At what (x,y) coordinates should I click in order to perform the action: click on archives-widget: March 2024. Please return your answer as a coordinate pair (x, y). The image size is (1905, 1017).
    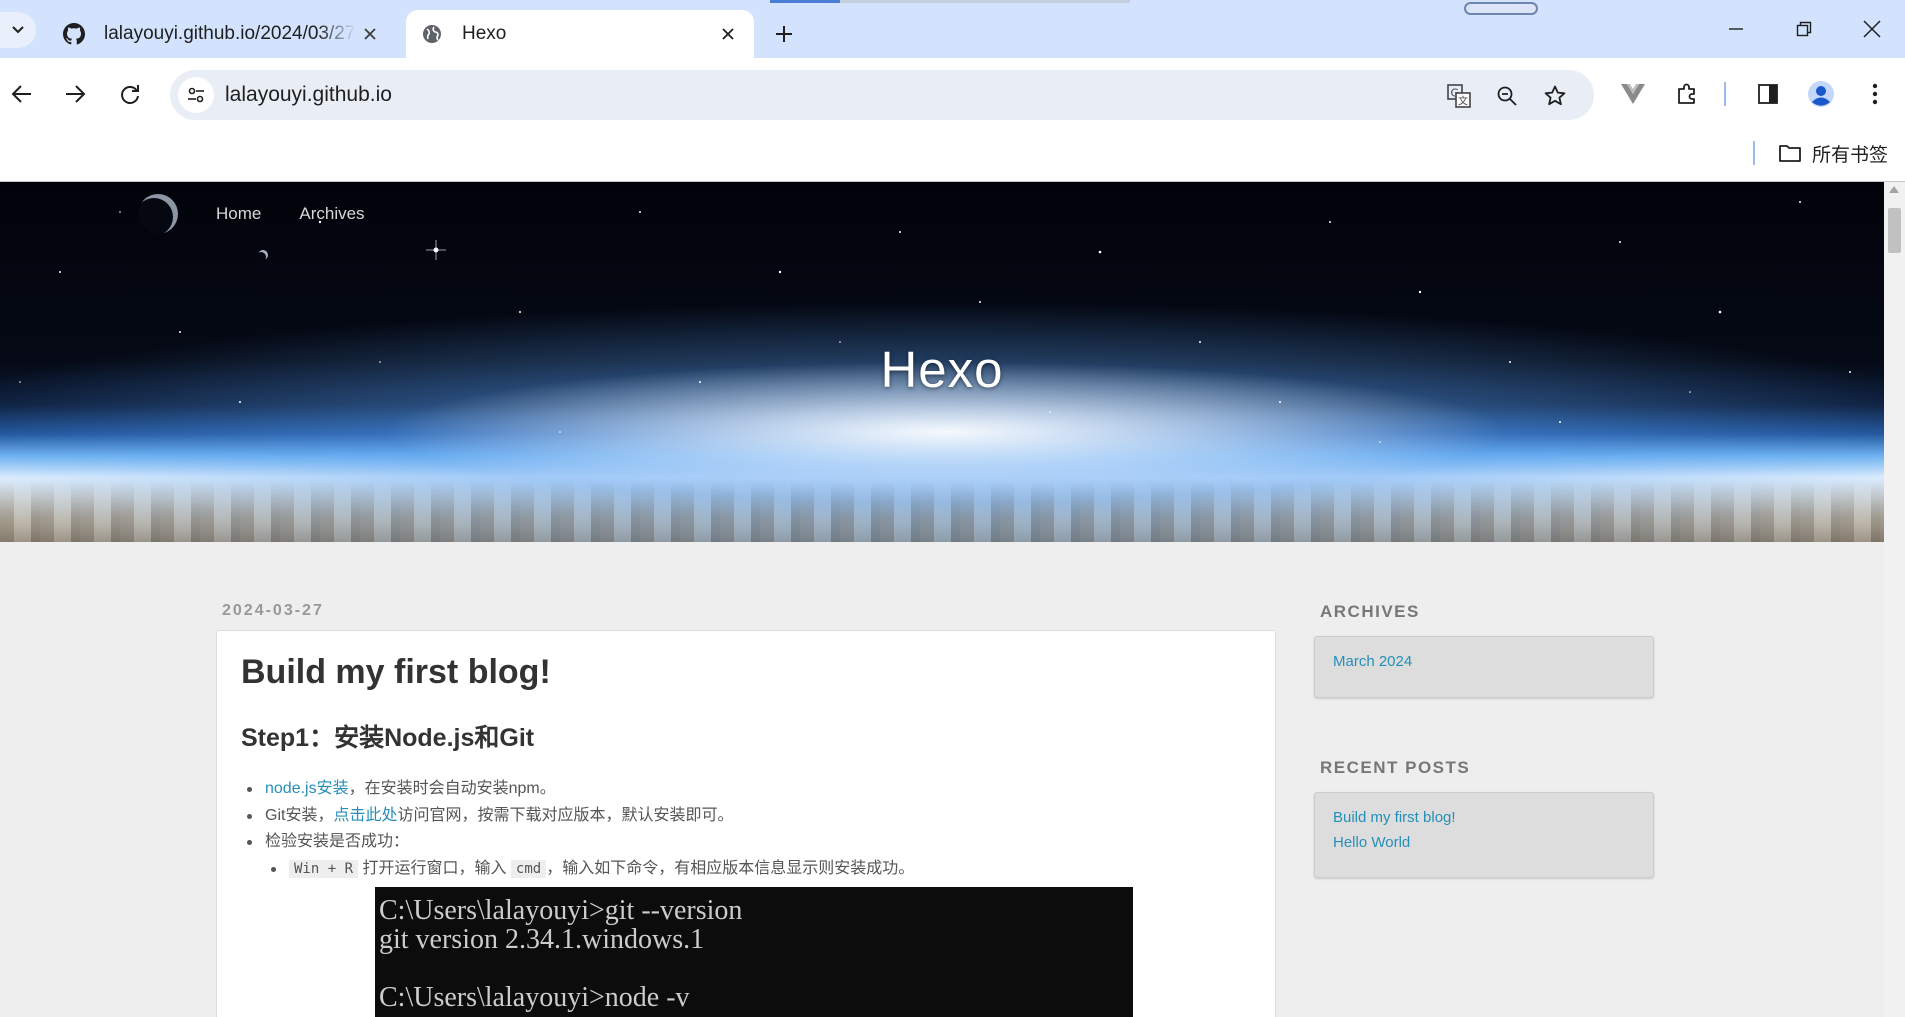
    Looking at the image, I should click on (1484, 667).